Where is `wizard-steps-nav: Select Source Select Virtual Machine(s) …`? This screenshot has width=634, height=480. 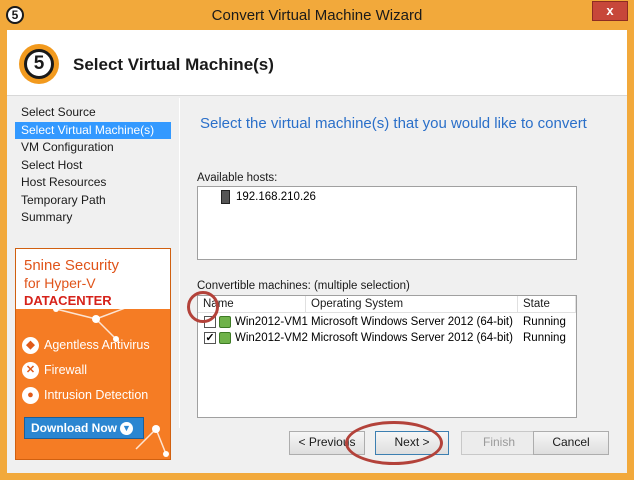
wizard-steps-nav: Select Source Select Virtual Machine(s) … is located at coordinates (93, 165).